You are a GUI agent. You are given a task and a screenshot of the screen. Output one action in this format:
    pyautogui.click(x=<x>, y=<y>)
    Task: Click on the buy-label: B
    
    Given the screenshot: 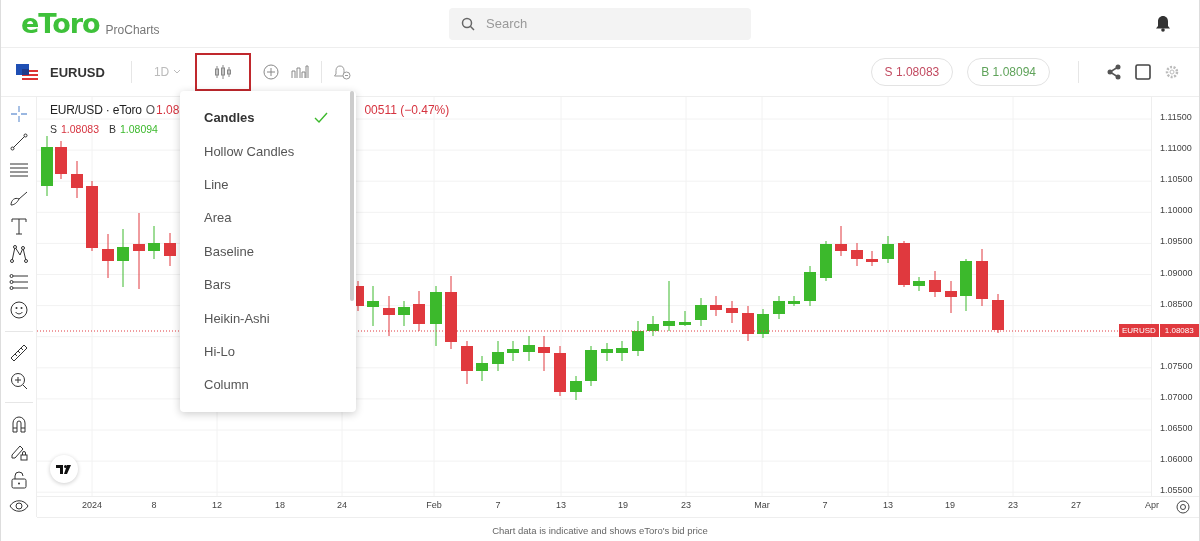 What is the action you would take?
    pyautogui.click(x=112, y=129)
    